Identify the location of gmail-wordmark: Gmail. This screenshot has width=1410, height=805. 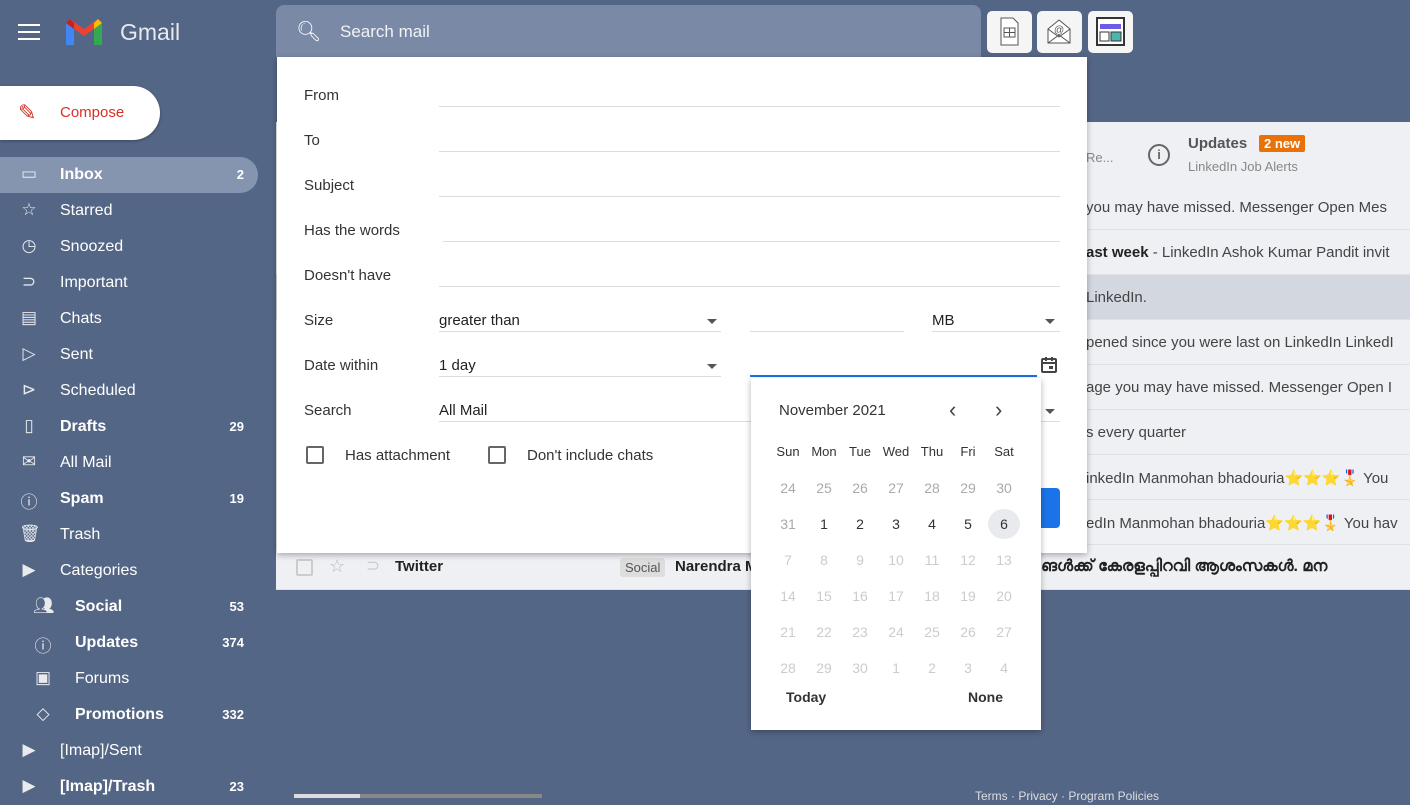
(150, 32).